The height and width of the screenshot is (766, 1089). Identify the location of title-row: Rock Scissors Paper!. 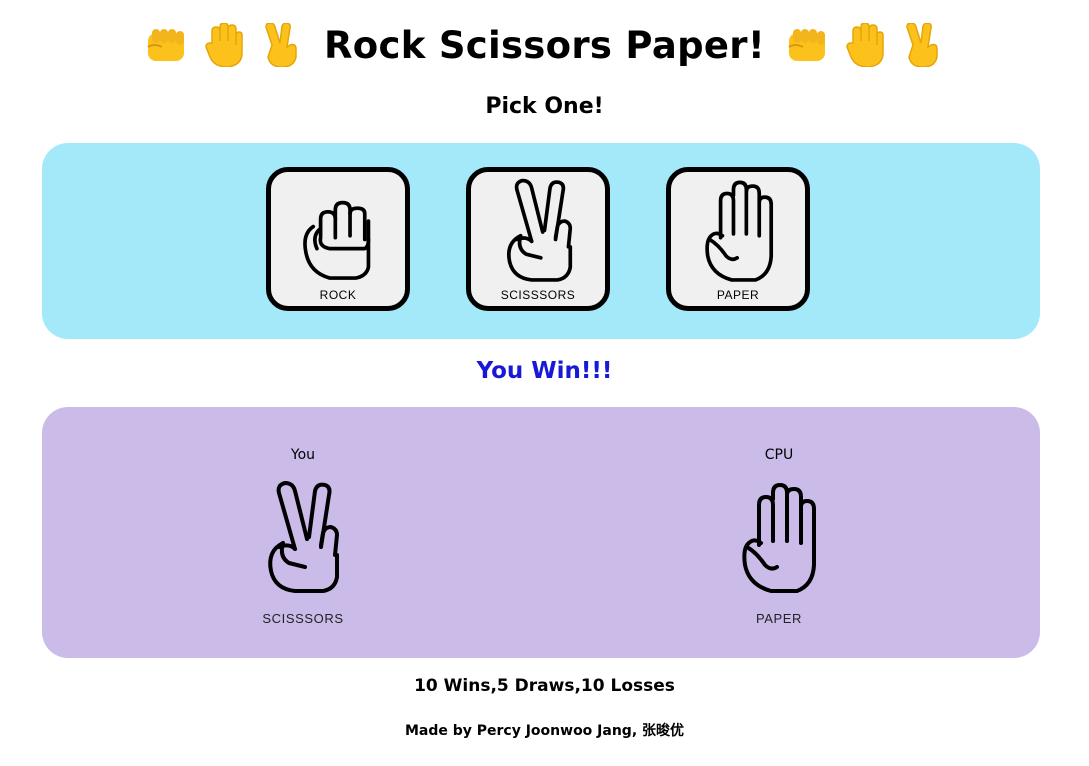
(544, 45).